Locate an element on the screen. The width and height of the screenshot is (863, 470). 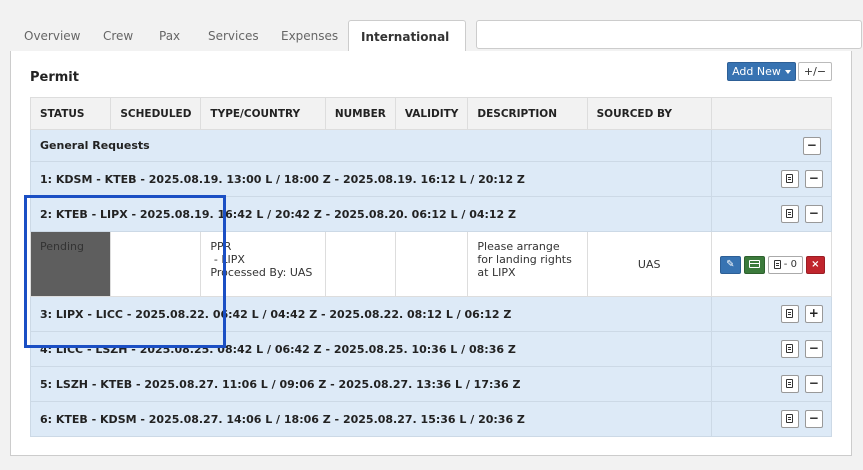
tab-international-label: International is located at coordinates (405, 37).